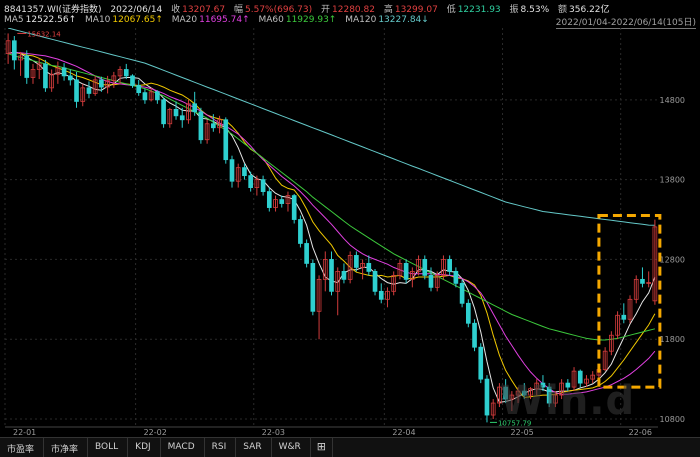 Image resolution: width=700 pixels, height=457 pixels. I want to click on close-label: 收, so click(176, 10).